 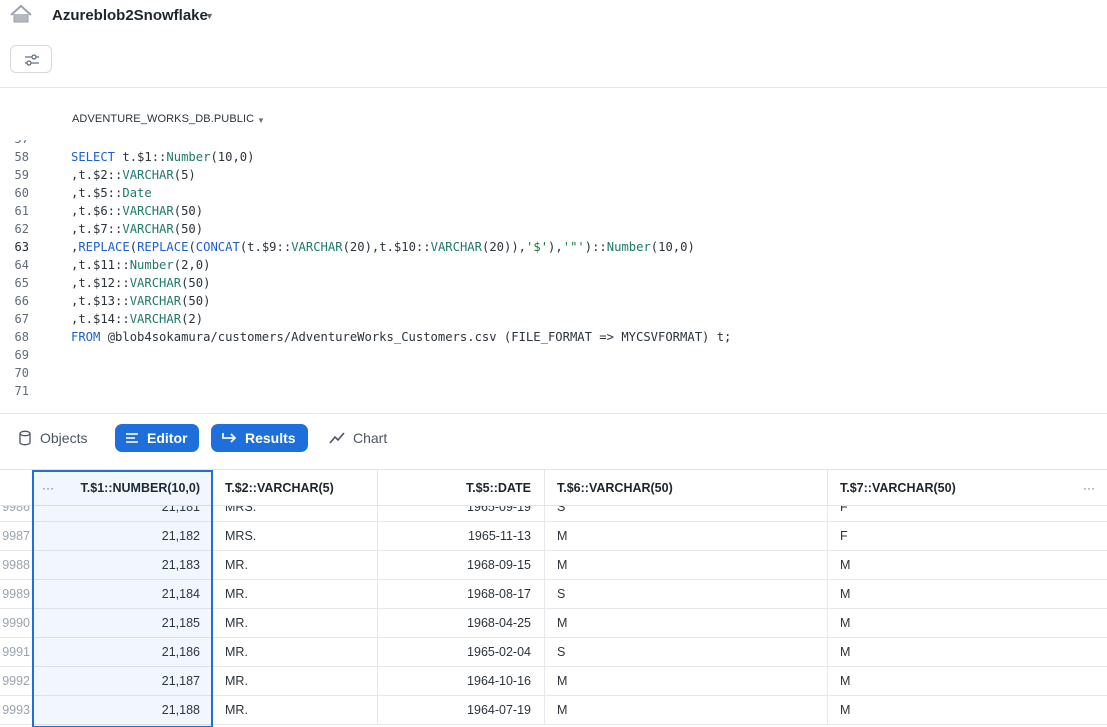 I want to click on table-row: 9990 21,185 MR. 1968-04-25 M M, so click(x=553, y=623).